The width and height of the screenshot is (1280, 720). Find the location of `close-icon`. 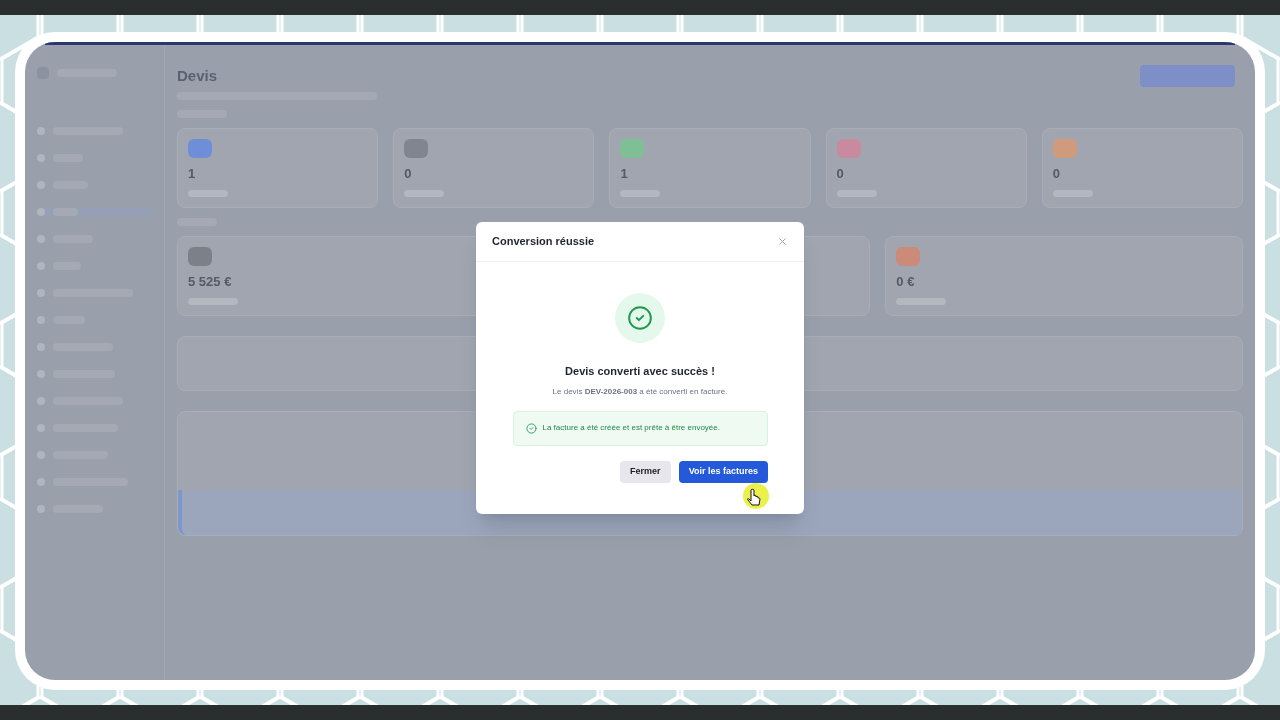

close-icon is located at coordinates (782, 241).